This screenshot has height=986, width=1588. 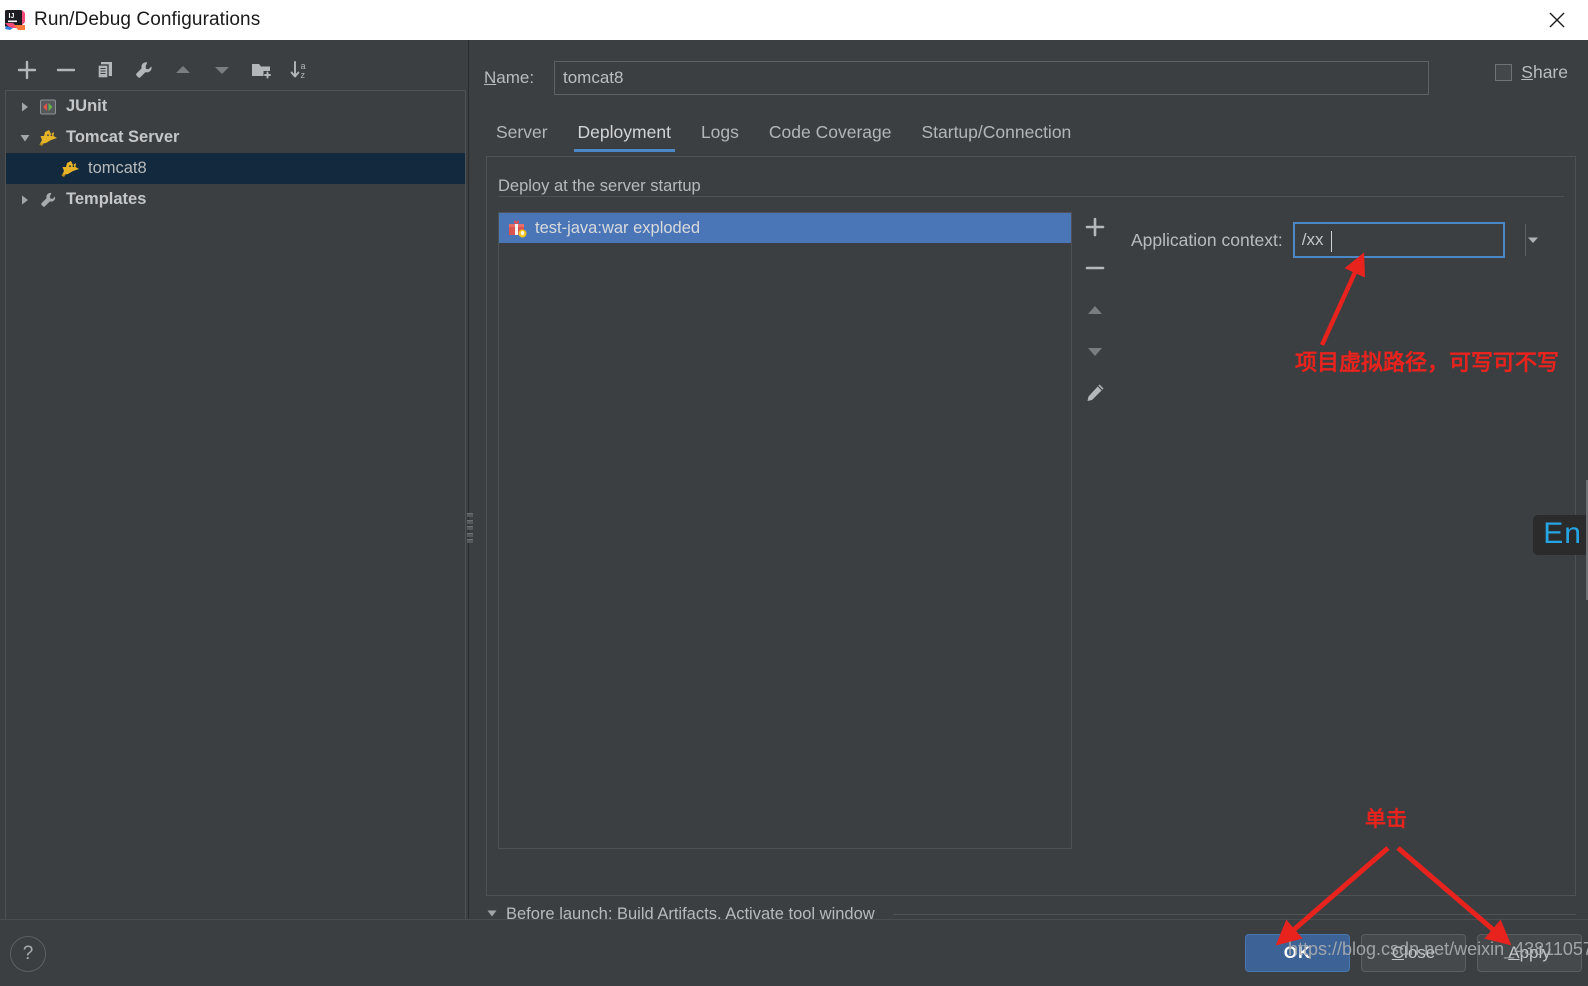 I want to click on tab-code-coverage: Code Coverage, so click(x=830, y=137).